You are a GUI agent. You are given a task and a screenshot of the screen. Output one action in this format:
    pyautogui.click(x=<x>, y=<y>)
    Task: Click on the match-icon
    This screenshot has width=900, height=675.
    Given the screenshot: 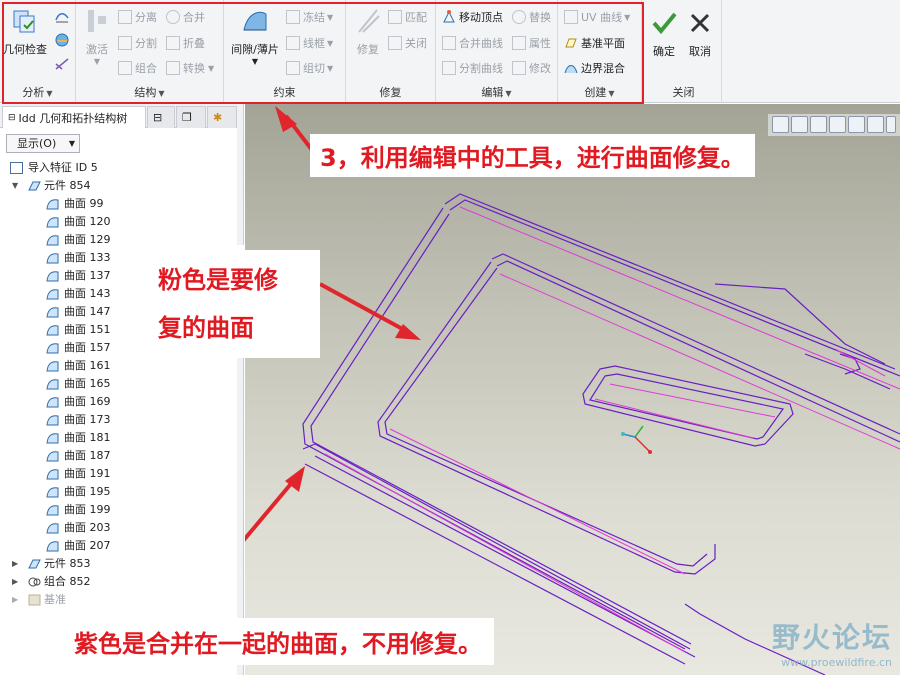 What is the action you would take?
    pyautogui.click(x=395, y=17)
    